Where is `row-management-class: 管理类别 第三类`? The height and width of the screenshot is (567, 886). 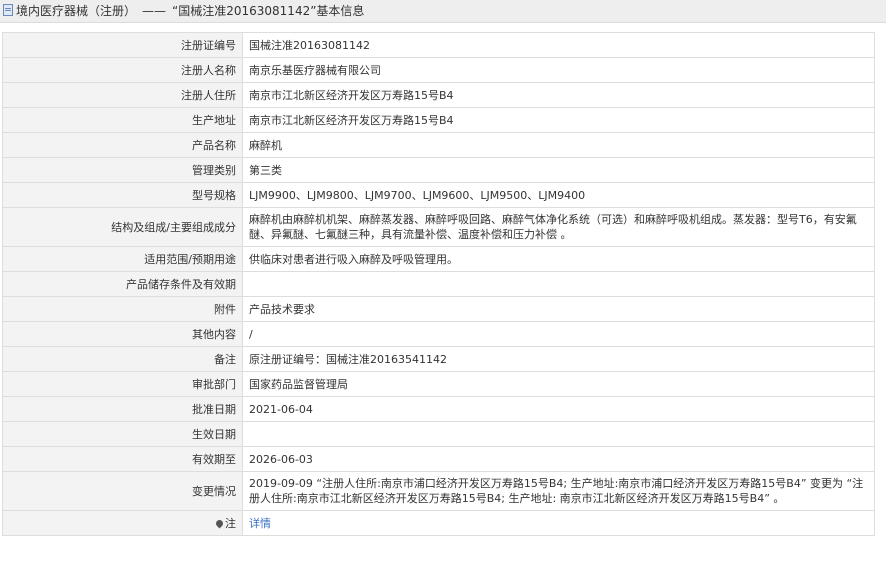 row-management-class: 管理类别 第三类 is located at coordinates (438, 170).